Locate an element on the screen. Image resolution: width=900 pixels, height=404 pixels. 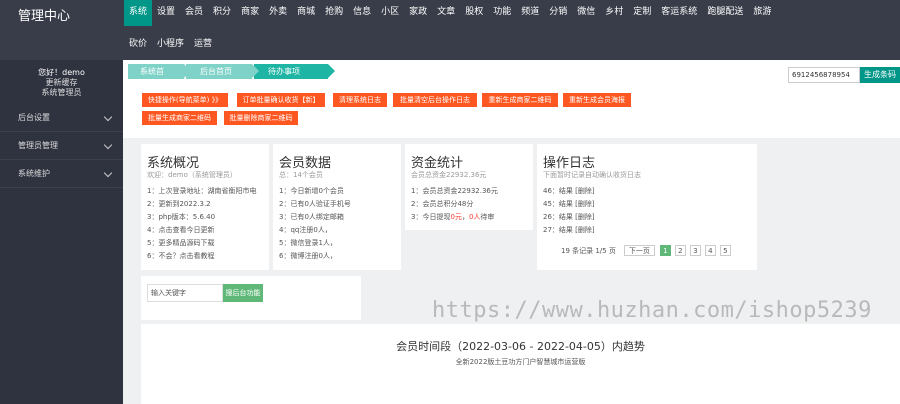
chart-subtitle: 全新2022版土豆功方门户智慧城市运营版 is located at coordinates (520, 362).